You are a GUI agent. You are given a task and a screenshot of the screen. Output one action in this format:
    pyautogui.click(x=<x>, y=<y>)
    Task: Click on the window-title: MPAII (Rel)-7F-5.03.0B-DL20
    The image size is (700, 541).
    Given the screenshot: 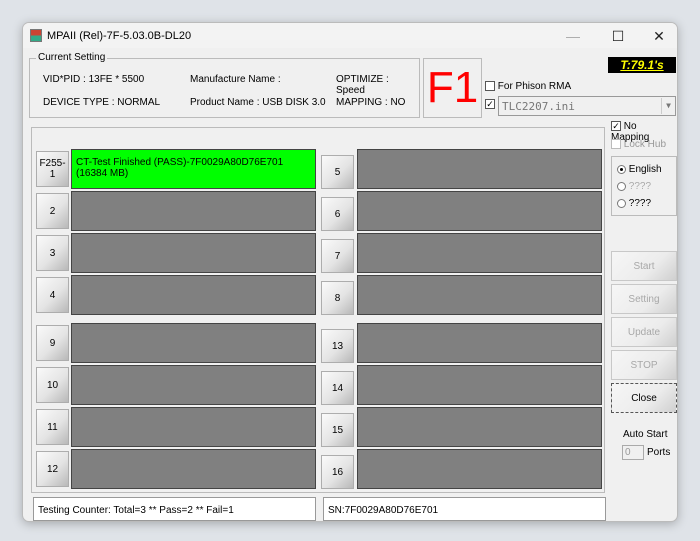 What is the action you would take?
    pyautogui.click(x=119, y=36)
    